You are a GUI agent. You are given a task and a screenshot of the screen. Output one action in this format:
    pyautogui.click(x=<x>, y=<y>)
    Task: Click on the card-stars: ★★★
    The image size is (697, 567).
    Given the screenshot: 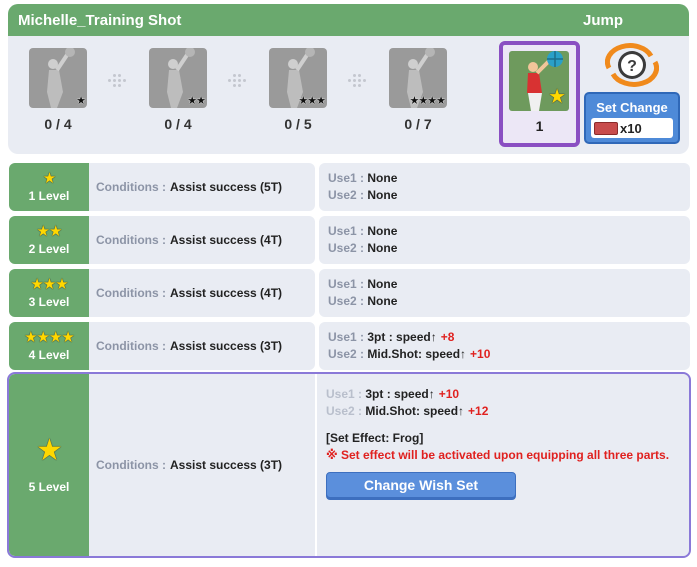 What is the action you would take?
    pyautogui.click(x=312, y=101)
    